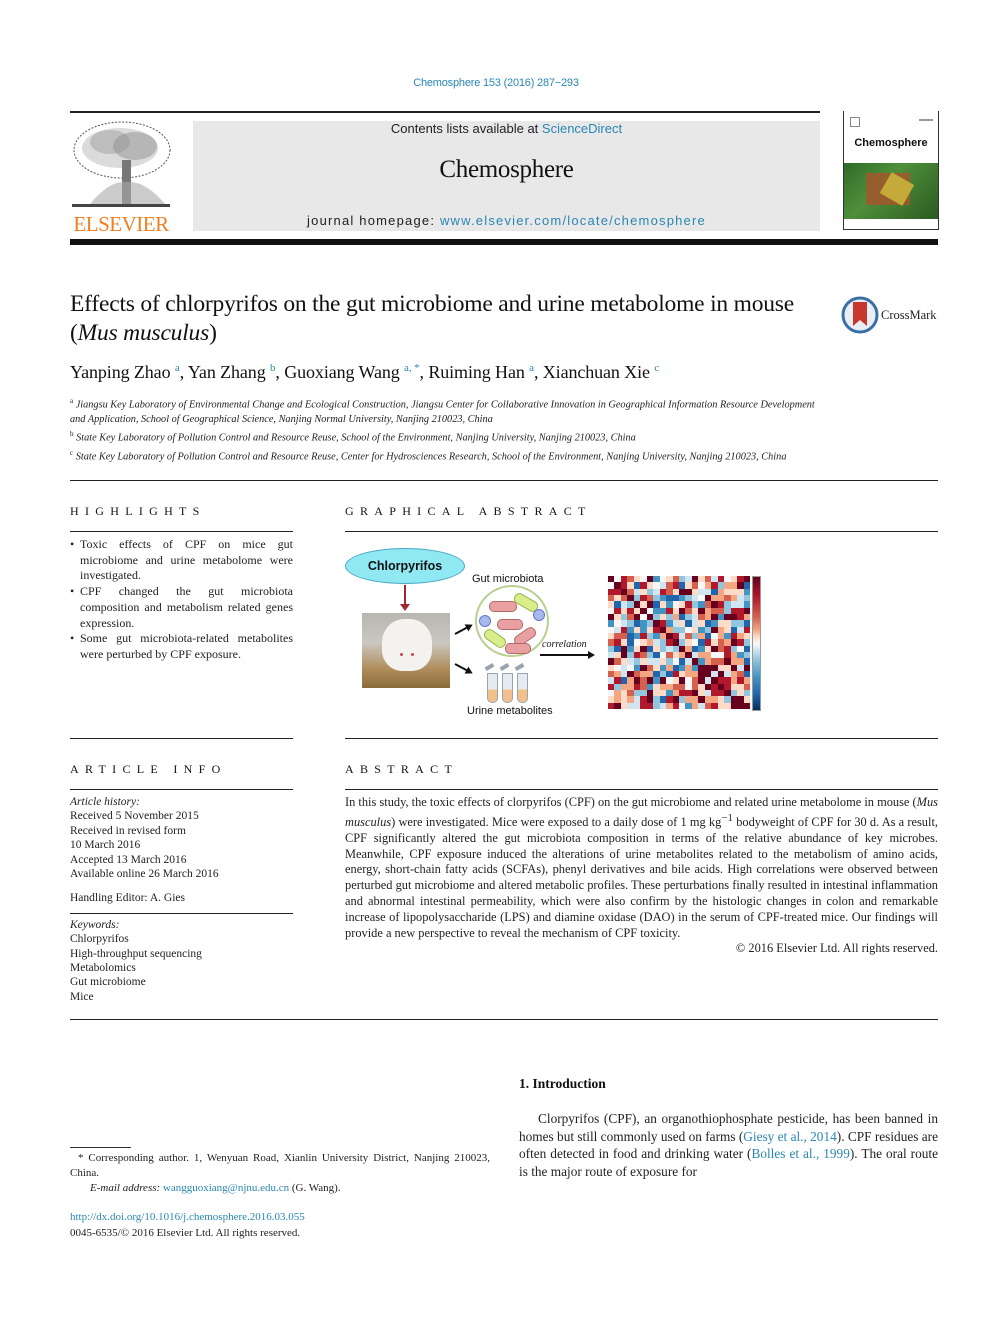 This screenshot has height=1323, width=992. I want to click on header-rule, so click(445, 112).